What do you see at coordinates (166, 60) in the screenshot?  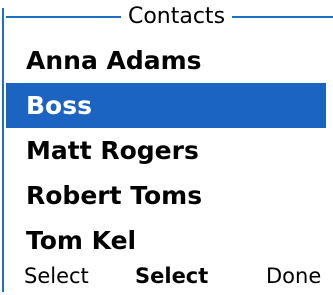 I see `contact-item: Anna Adams` at bounding box center [166, 60].